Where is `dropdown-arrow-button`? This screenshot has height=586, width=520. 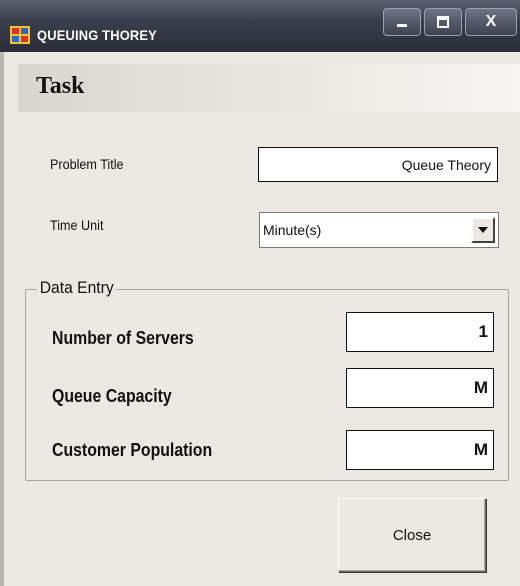 dropdown-arrow-button is located at coordinates (483, 230).